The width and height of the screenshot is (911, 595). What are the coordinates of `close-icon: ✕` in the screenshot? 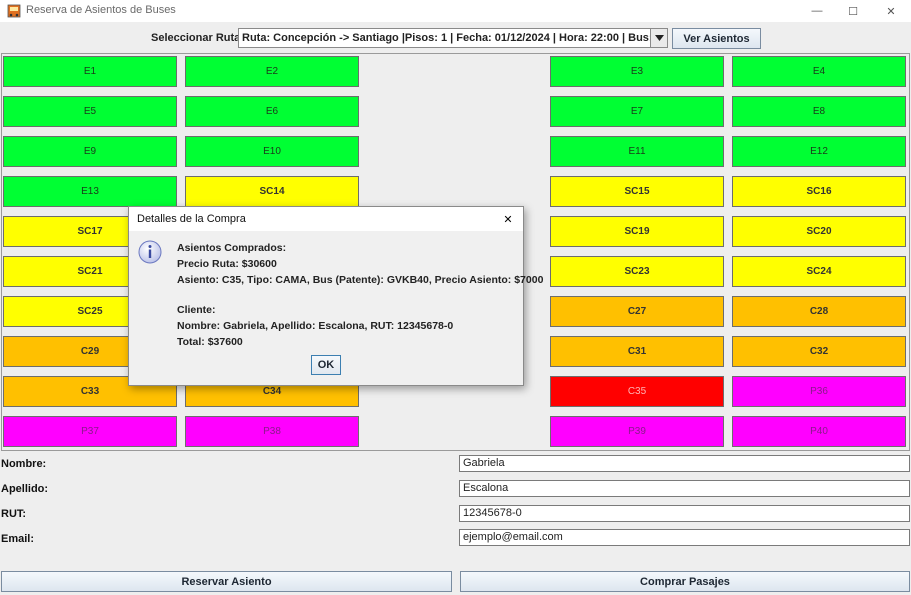 It's located at (508, 219).